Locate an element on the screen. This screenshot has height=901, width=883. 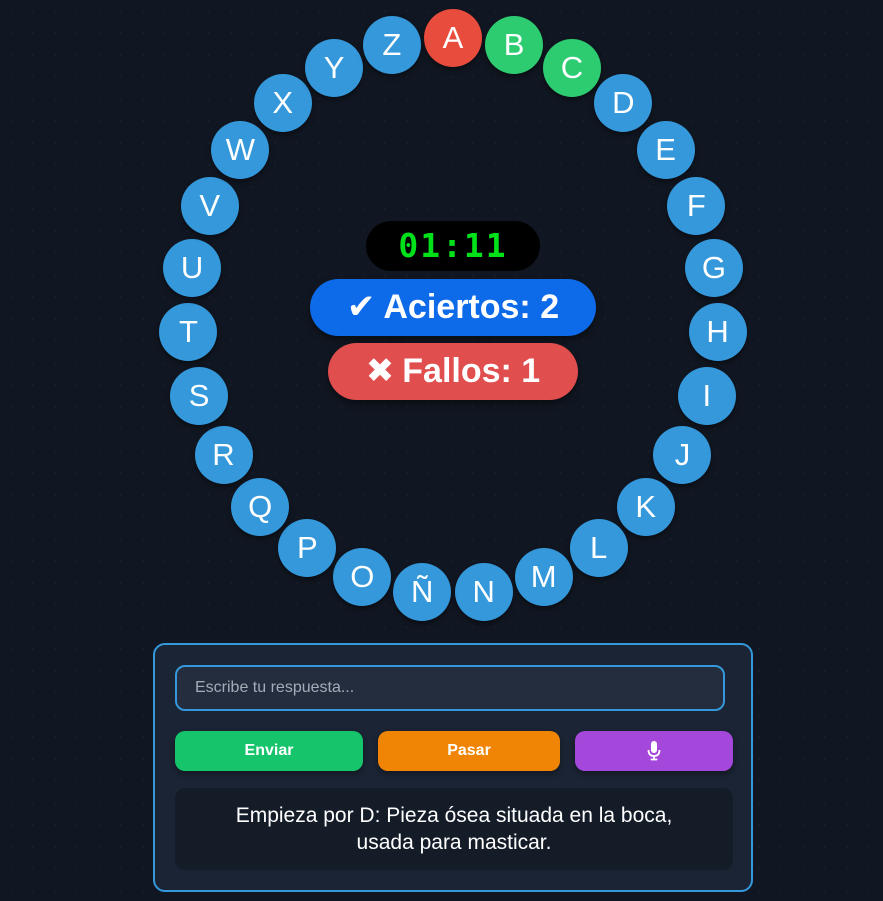
letter-z: Z is located at coordinates (391, 45).